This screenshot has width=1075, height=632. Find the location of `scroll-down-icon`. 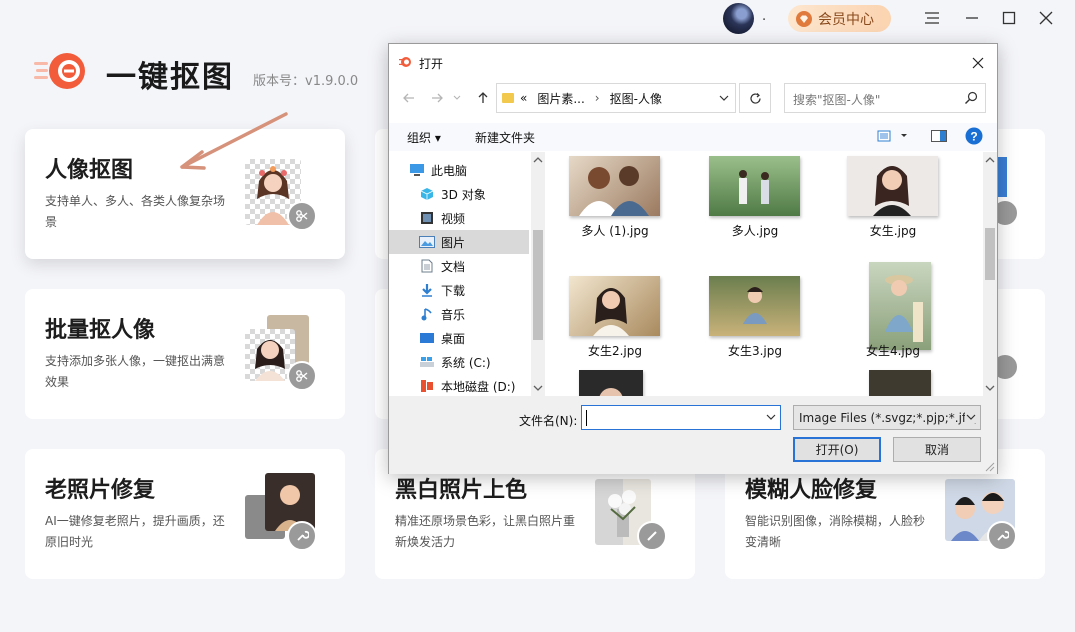

scroll-down-icon is located at coordinates (538, 388).